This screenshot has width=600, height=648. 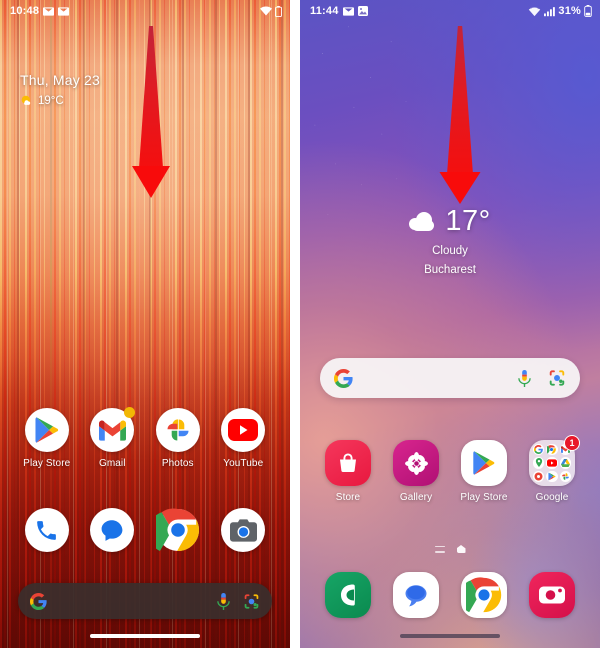 I want to click on app-label: Photos, so click(x=177, y=463).